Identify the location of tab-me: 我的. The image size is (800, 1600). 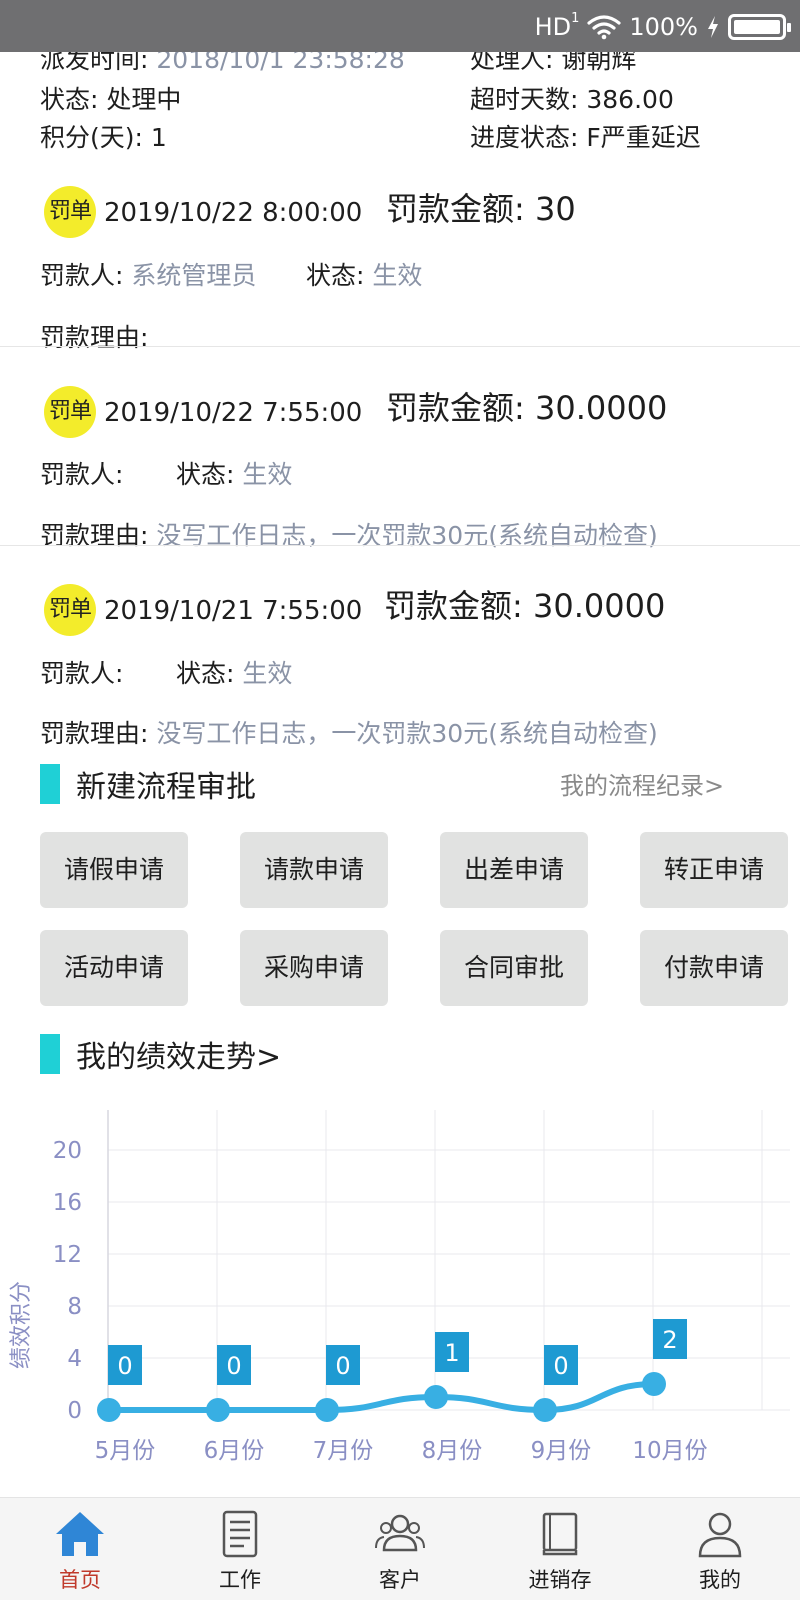
(720, 1549).